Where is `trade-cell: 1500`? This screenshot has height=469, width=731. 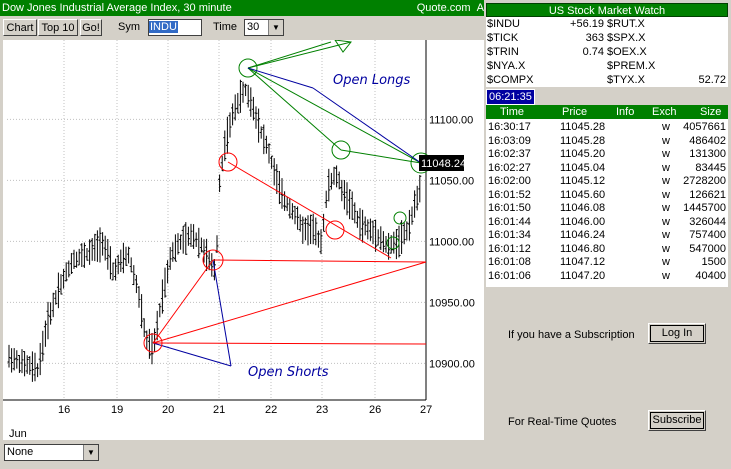
trade-cell: 1500 is located at coordinates (713, 262).